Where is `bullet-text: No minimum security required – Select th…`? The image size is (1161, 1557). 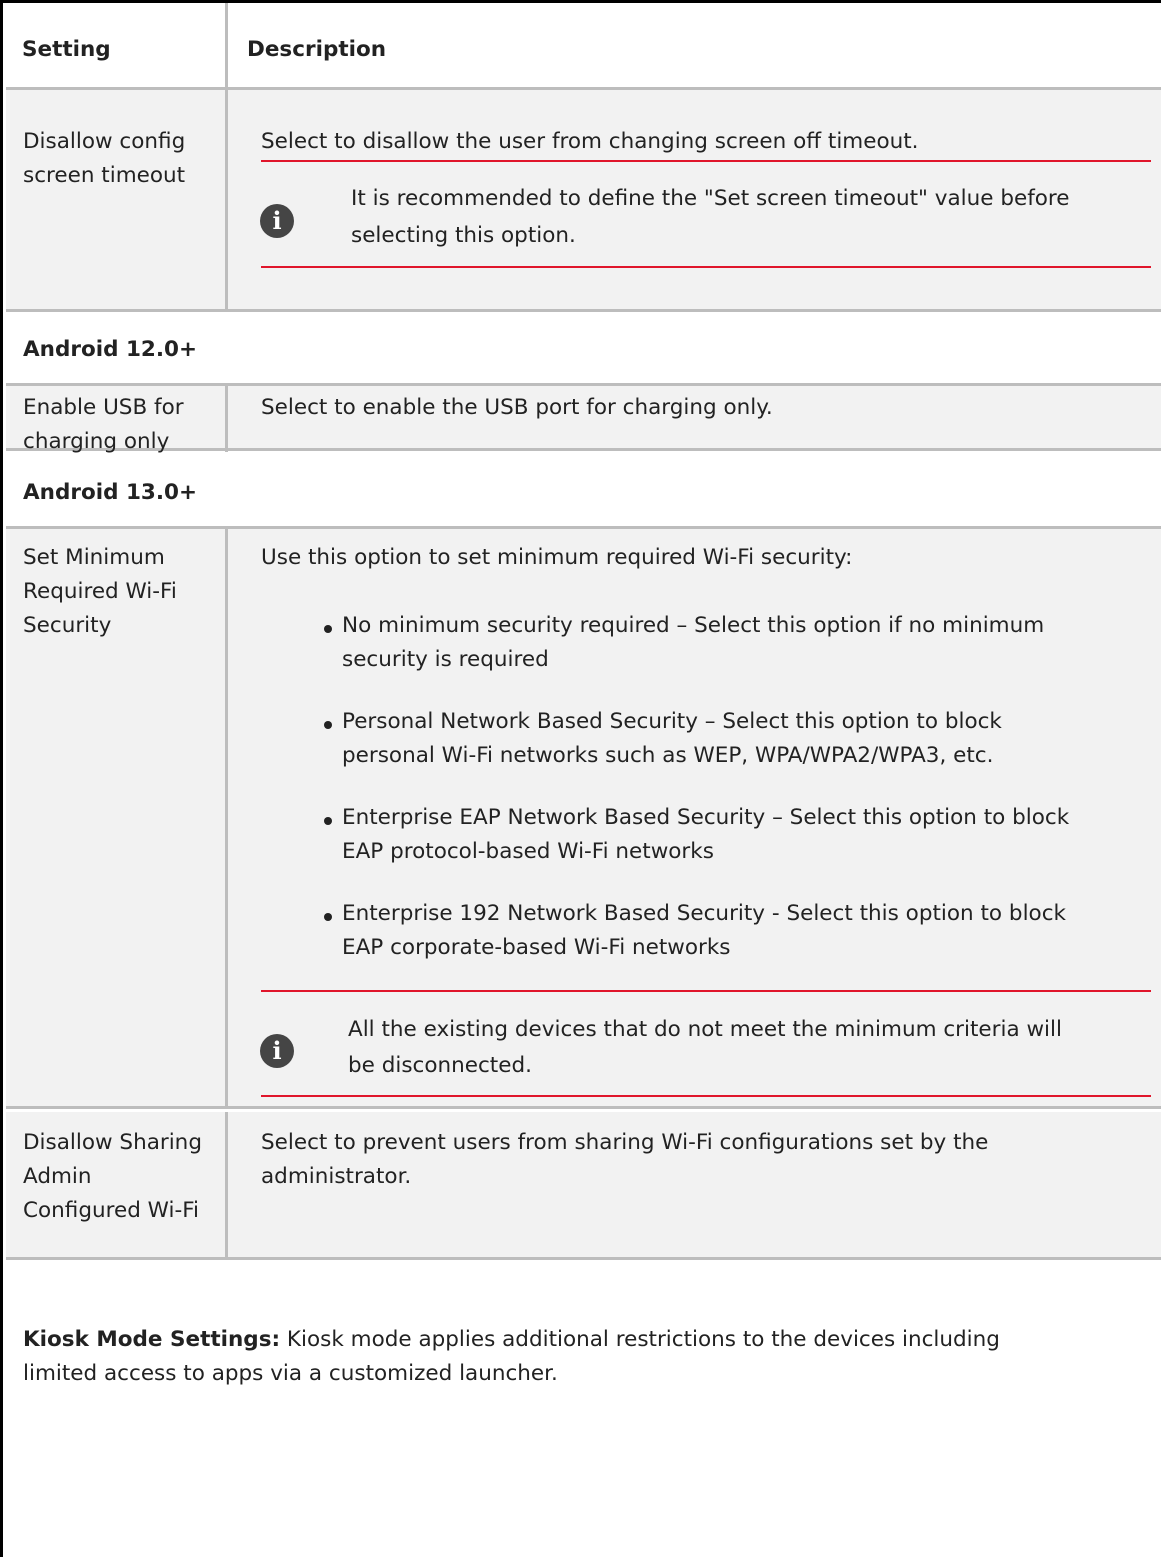 bullet-text: No minimum security required – Select th… is located at coordinates (693, 625).